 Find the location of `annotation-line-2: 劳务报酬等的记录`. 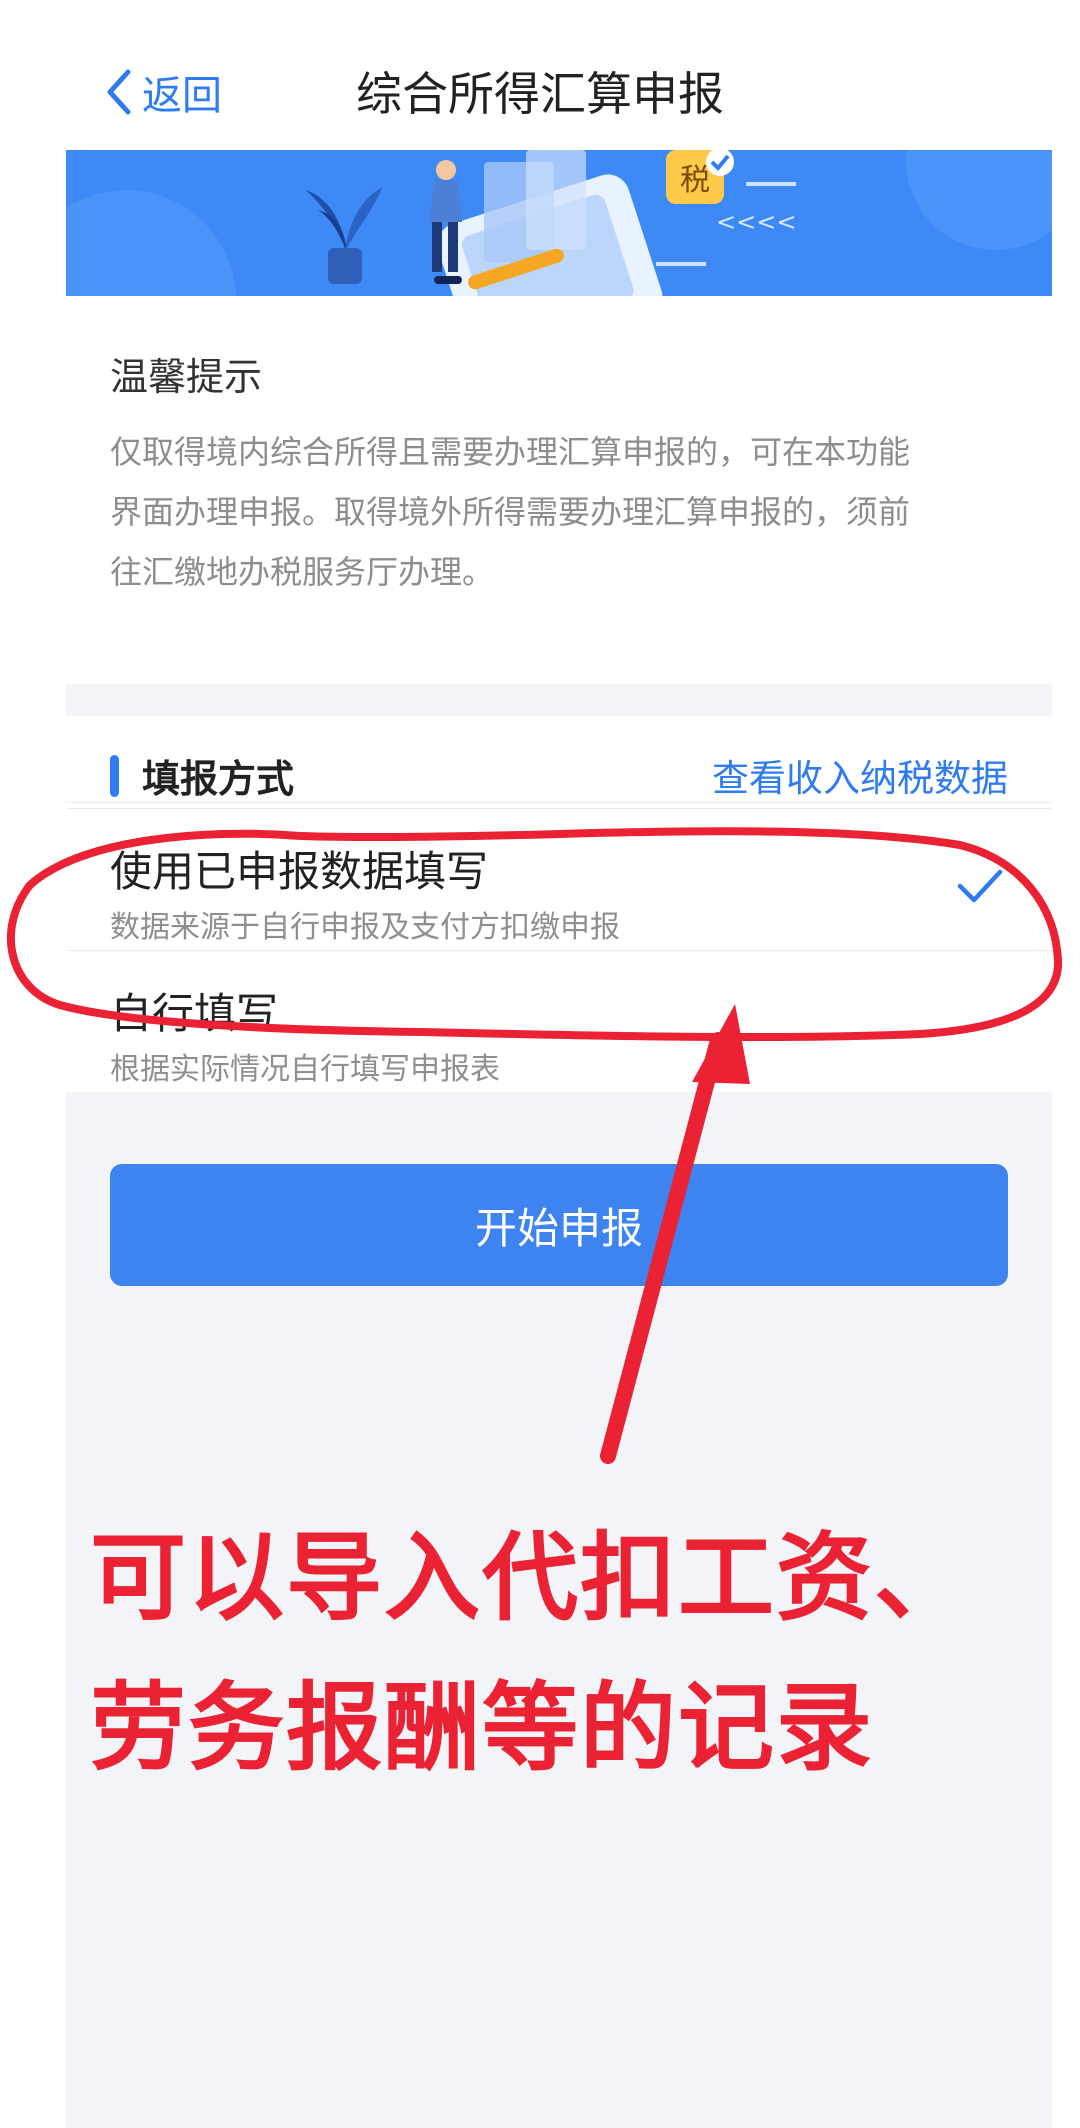

annotation-line-2: 劳务报酬等的记录 is located at coordinates (482, 1728).